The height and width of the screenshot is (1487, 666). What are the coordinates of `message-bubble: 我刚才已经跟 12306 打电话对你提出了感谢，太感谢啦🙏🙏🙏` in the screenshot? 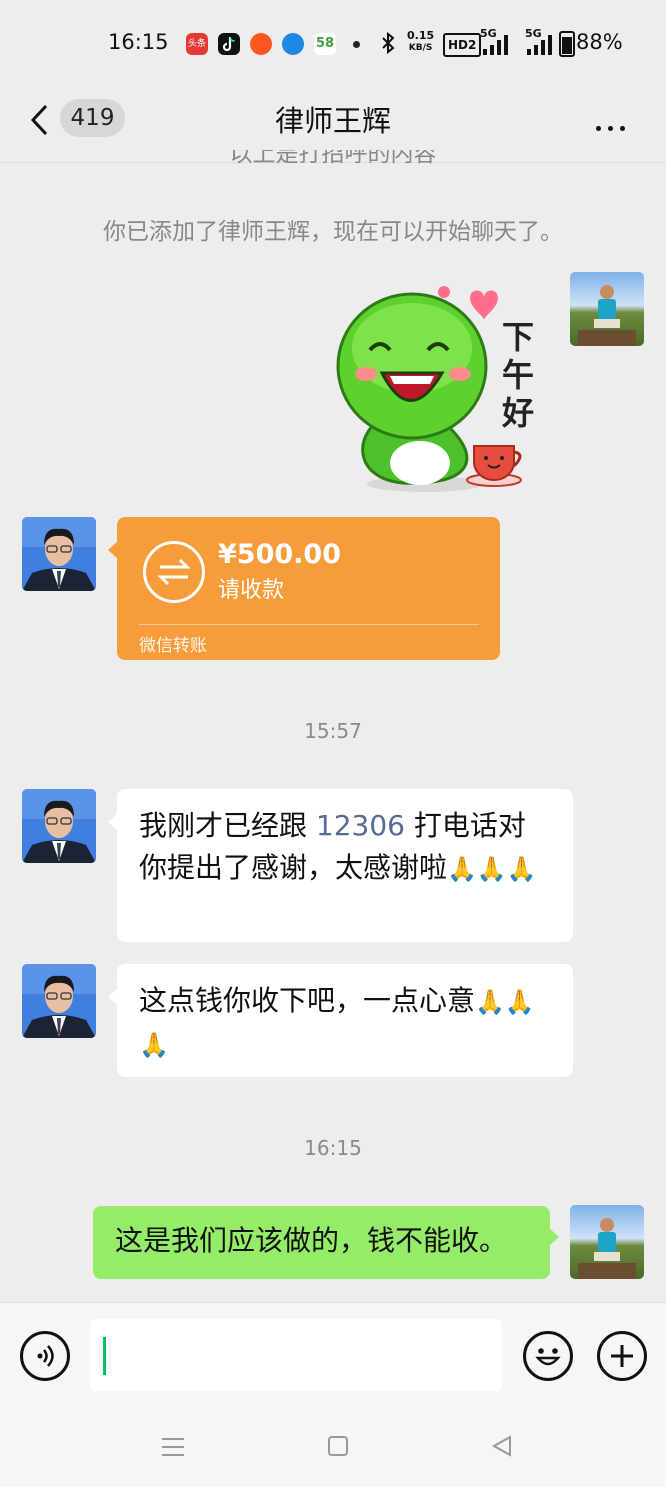 It's located at (340, 865).